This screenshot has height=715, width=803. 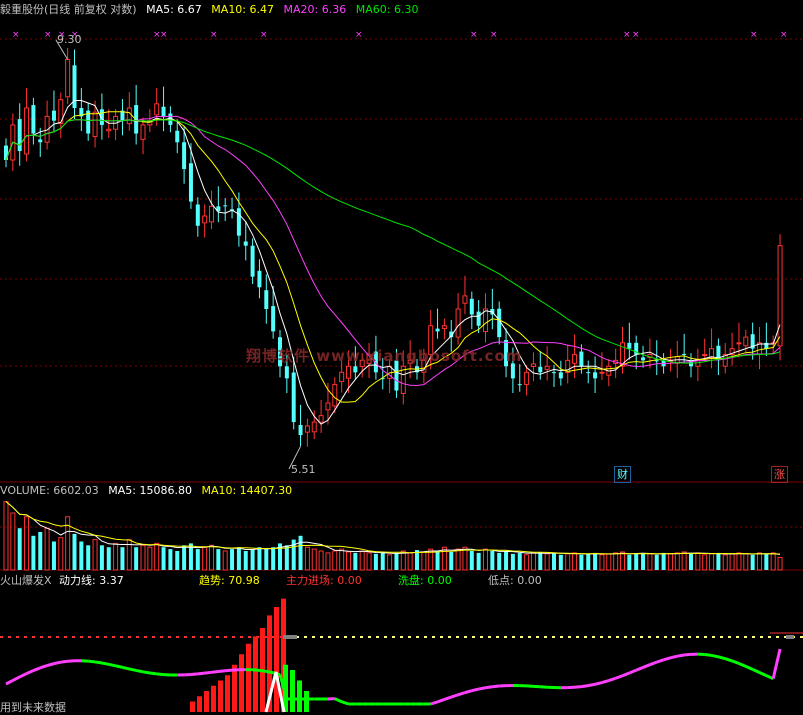 I want to click on limit-up-badge: 涨, so click(x=779, y=474).